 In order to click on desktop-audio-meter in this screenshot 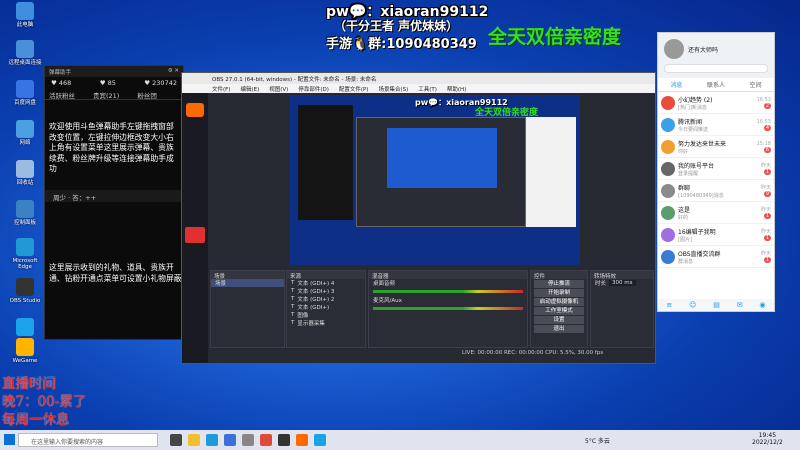, I will do `click(448, 291)`.